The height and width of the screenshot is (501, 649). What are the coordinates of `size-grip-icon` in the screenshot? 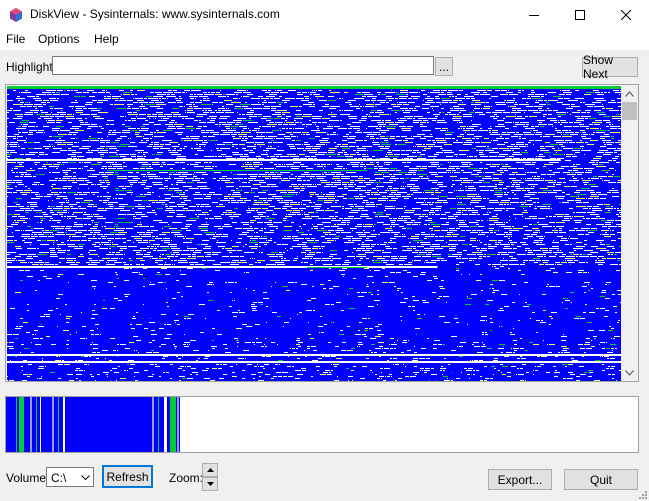 It's located at (643, 495).